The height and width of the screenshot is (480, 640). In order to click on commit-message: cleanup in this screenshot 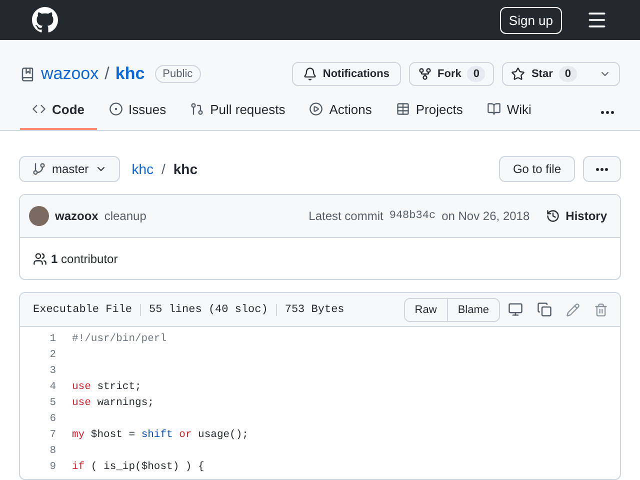, I will do `click(125, 216)`.